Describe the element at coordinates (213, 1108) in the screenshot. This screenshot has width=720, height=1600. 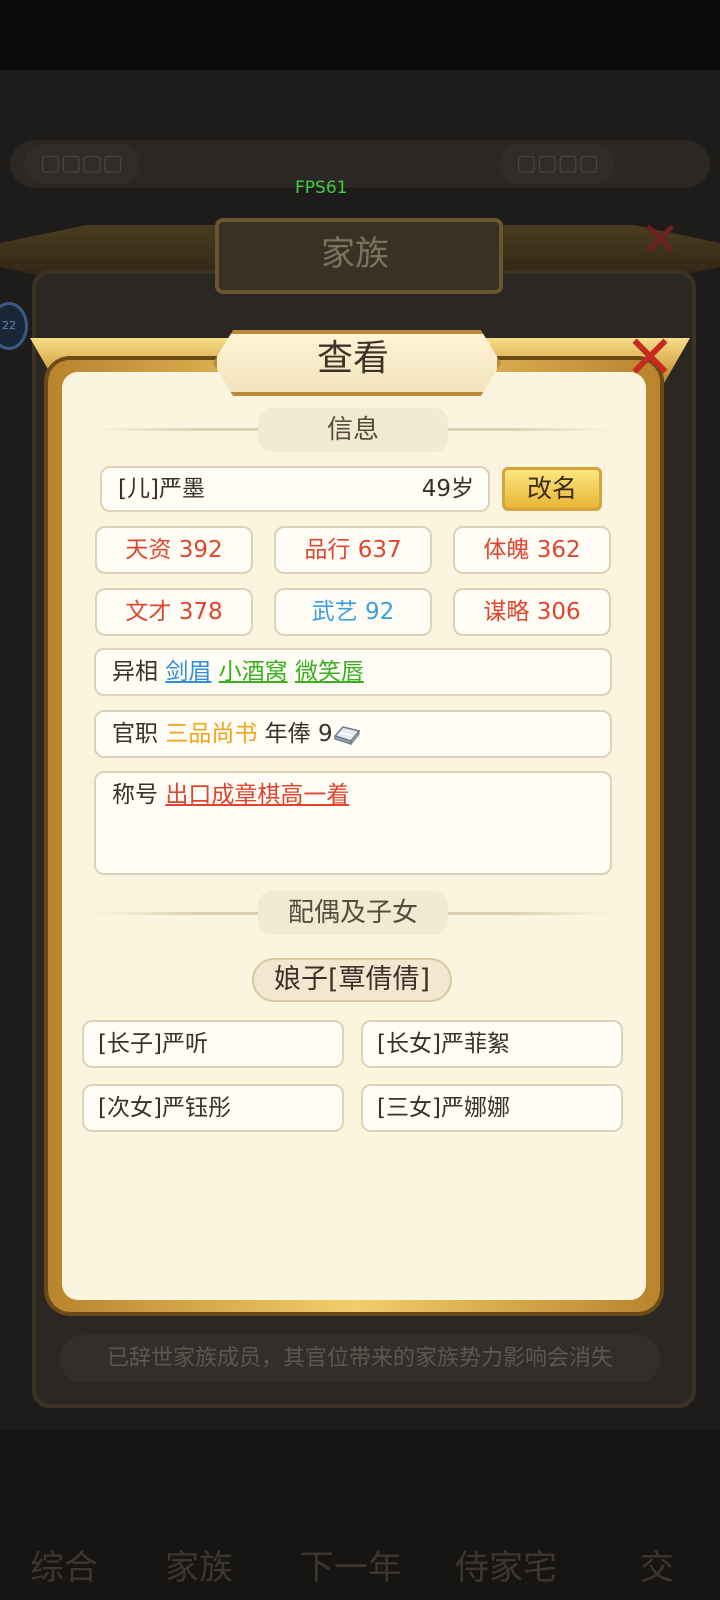
I see `child-item: [次女]严钰彤` at that location.